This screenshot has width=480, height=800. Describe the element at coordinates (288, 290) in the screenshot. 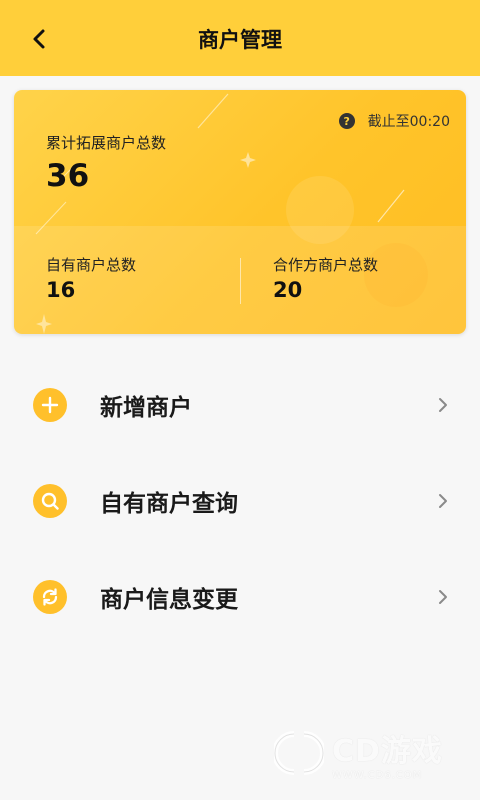

I see `partner-merchants-value: 20` at that location.